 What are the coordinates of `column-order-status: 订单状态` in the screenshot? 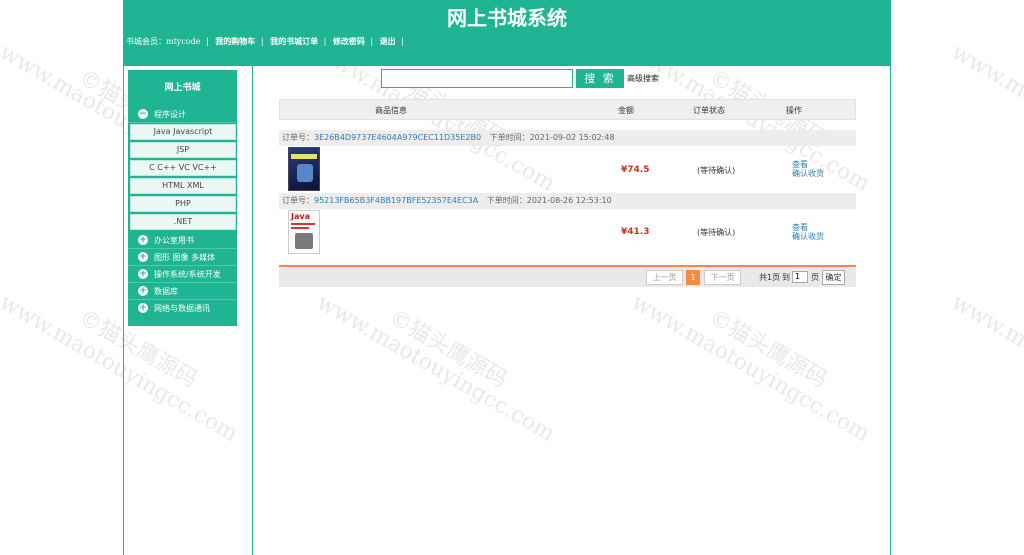 It's located at (709, 110).